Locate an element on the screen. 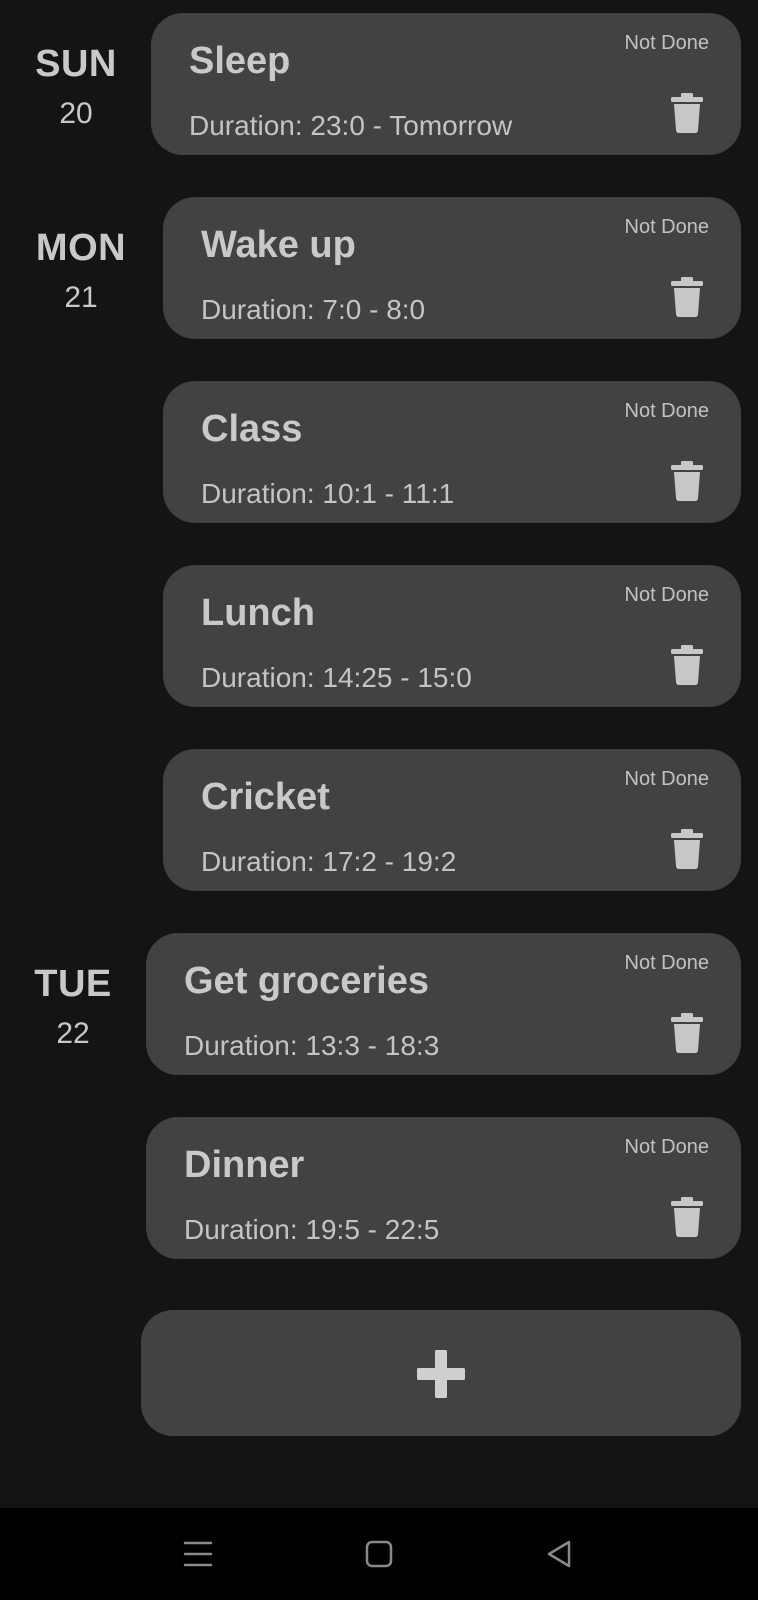  day-label-tue: TUE 22 is located at coordinates (73, 1007).